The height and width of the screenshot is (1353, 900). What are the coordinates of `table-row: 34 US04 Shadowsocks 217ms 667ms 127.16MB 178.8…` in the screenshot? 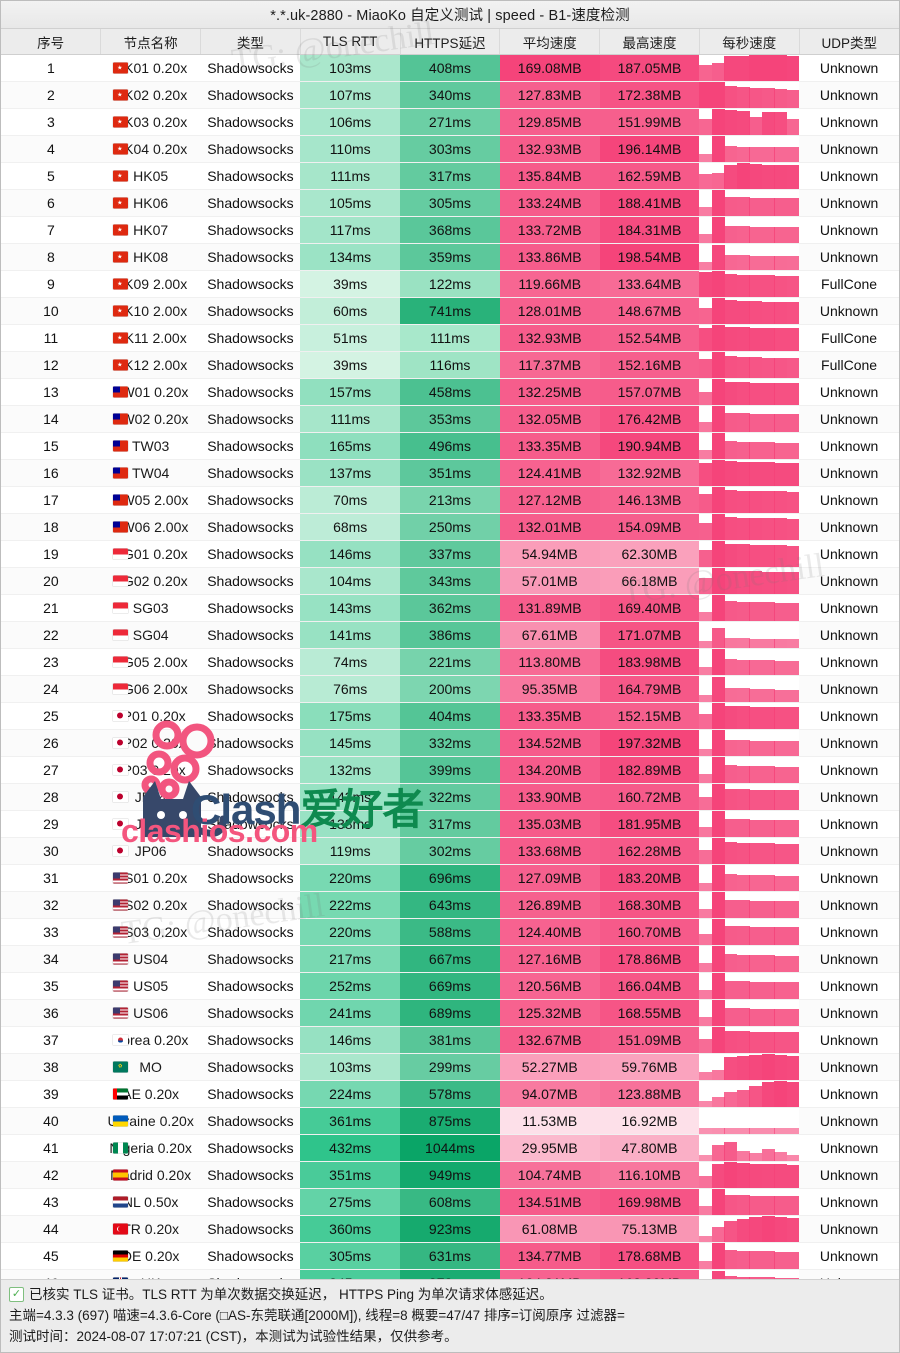 It's located at (450, 959).